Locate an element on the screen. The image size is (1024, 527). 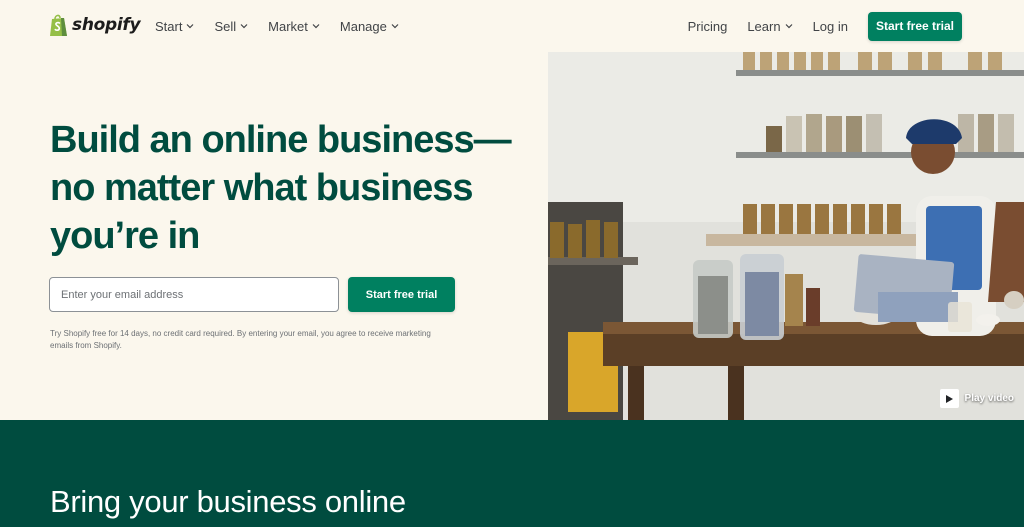
play-icon is located at coordinates (949, 398).